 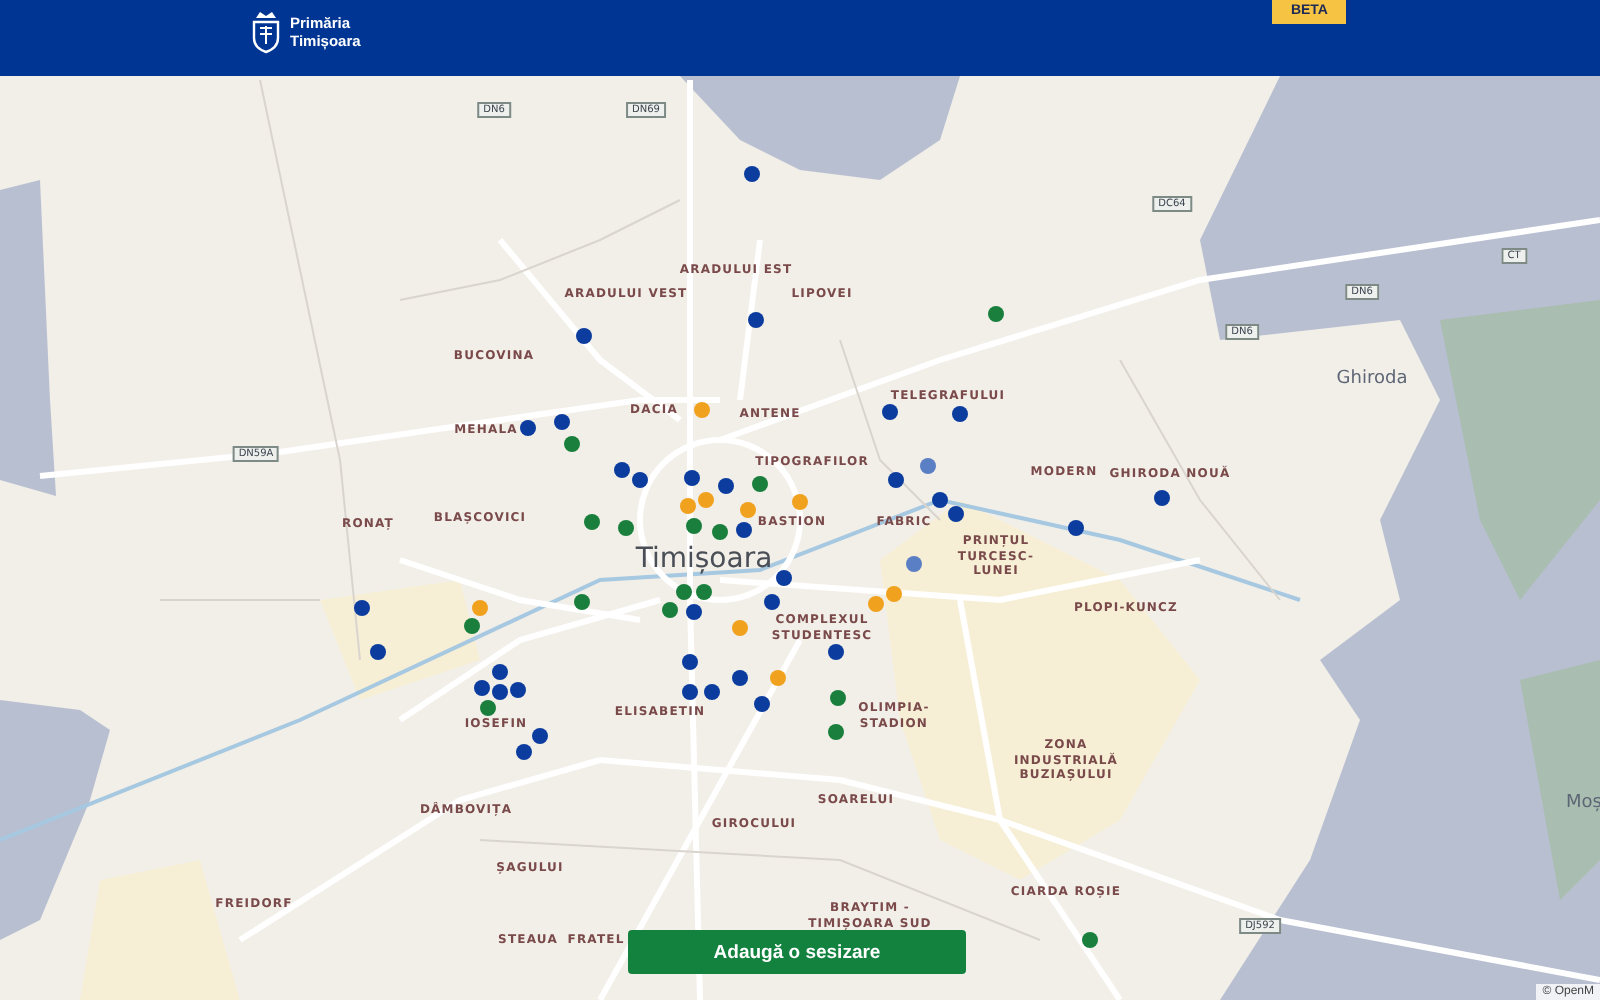 I want to click on place-name-label: Ghiroda, so click(x=1372, y=380).